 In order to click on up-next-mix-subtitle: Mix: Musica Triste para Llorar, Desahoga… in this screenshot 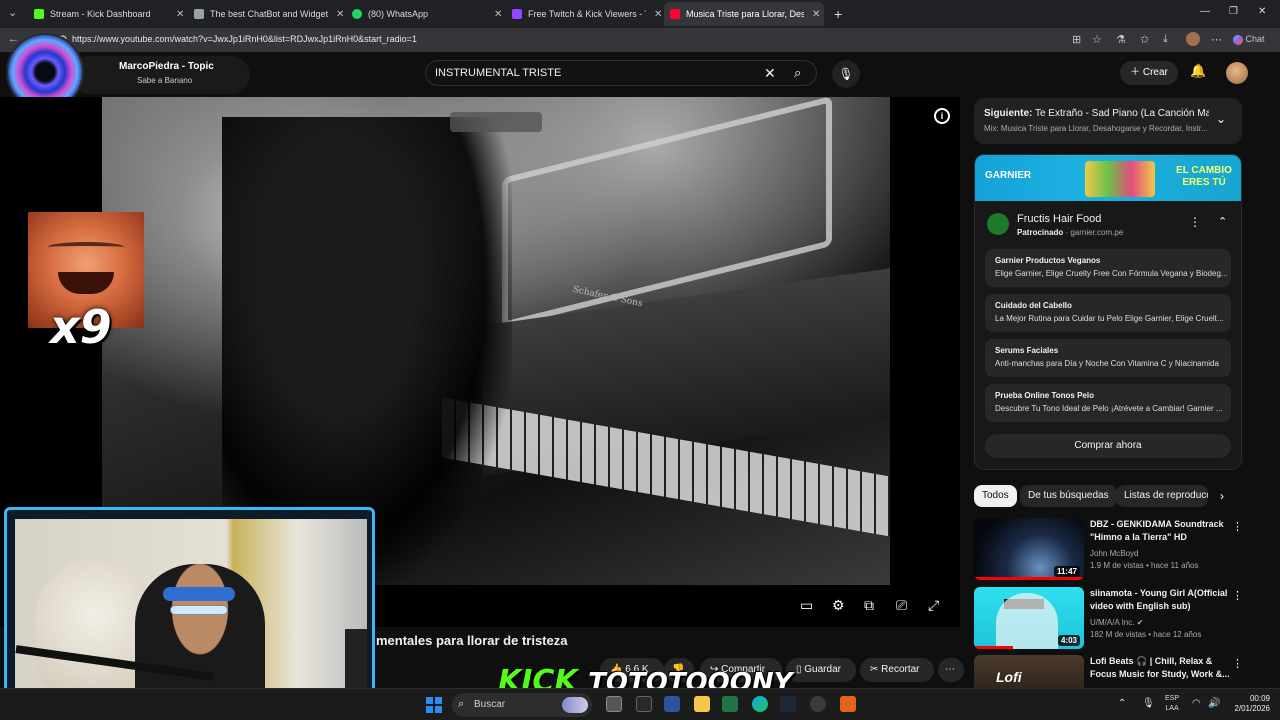, I will do `click(1096, 128)`.